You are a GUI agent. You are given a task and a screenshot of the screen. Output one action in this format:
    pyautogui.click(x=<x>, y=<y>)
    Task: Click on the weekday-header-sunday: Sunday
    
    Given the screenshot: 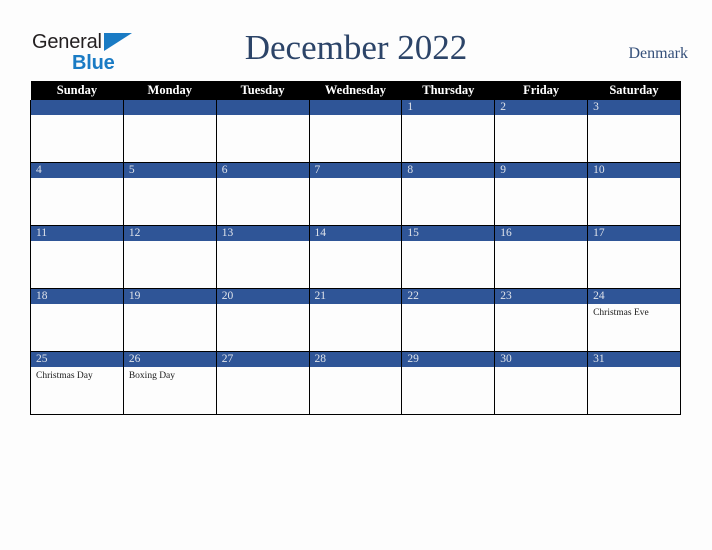 What is the action you would take?
    pyautogui.click(x=77, y=90)
    